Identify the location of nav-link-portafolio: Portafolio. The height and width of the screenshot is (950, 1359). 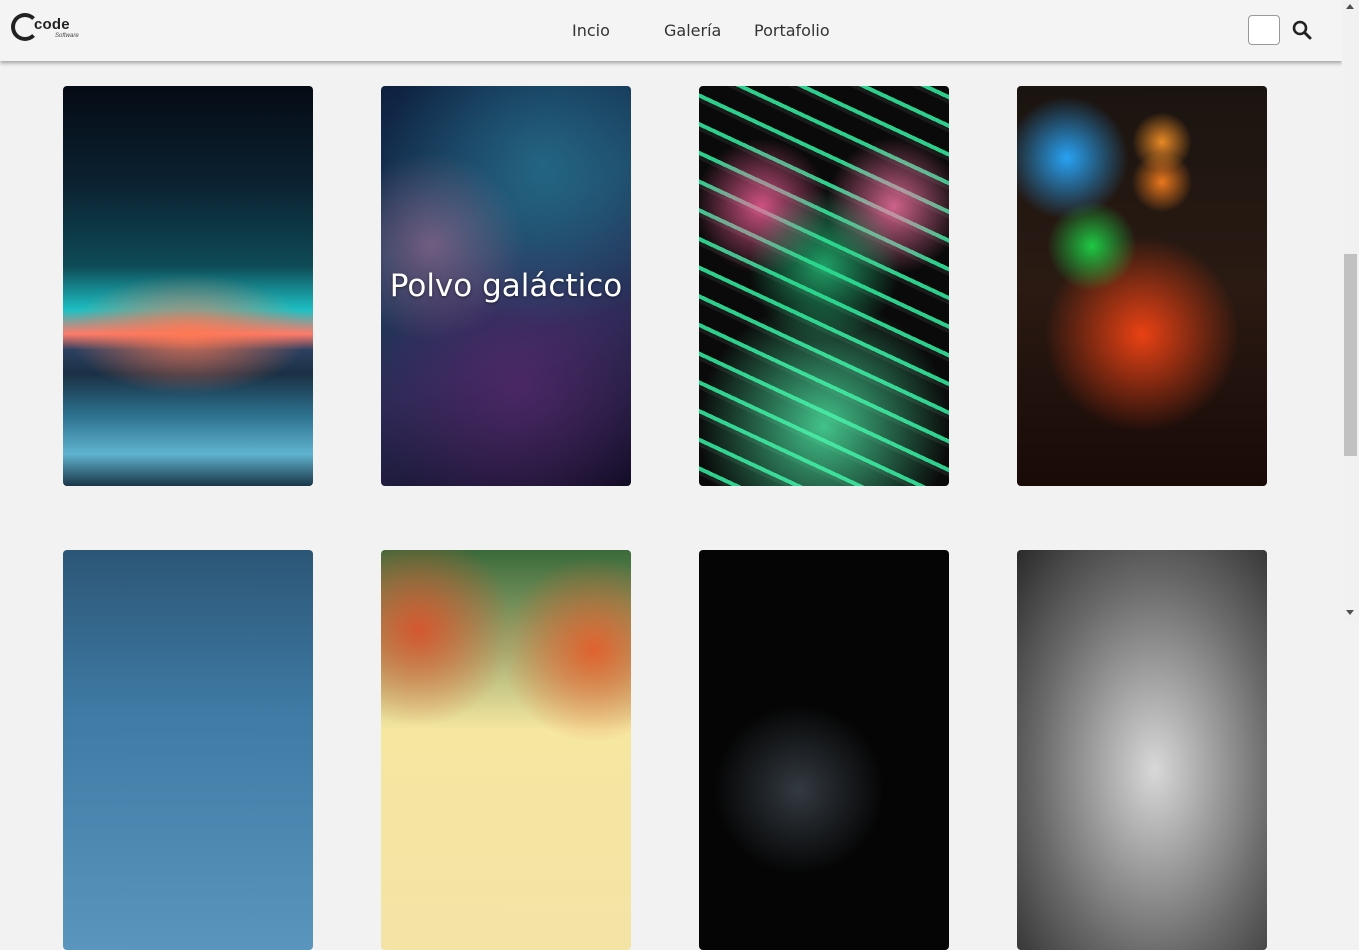
(792, 30).